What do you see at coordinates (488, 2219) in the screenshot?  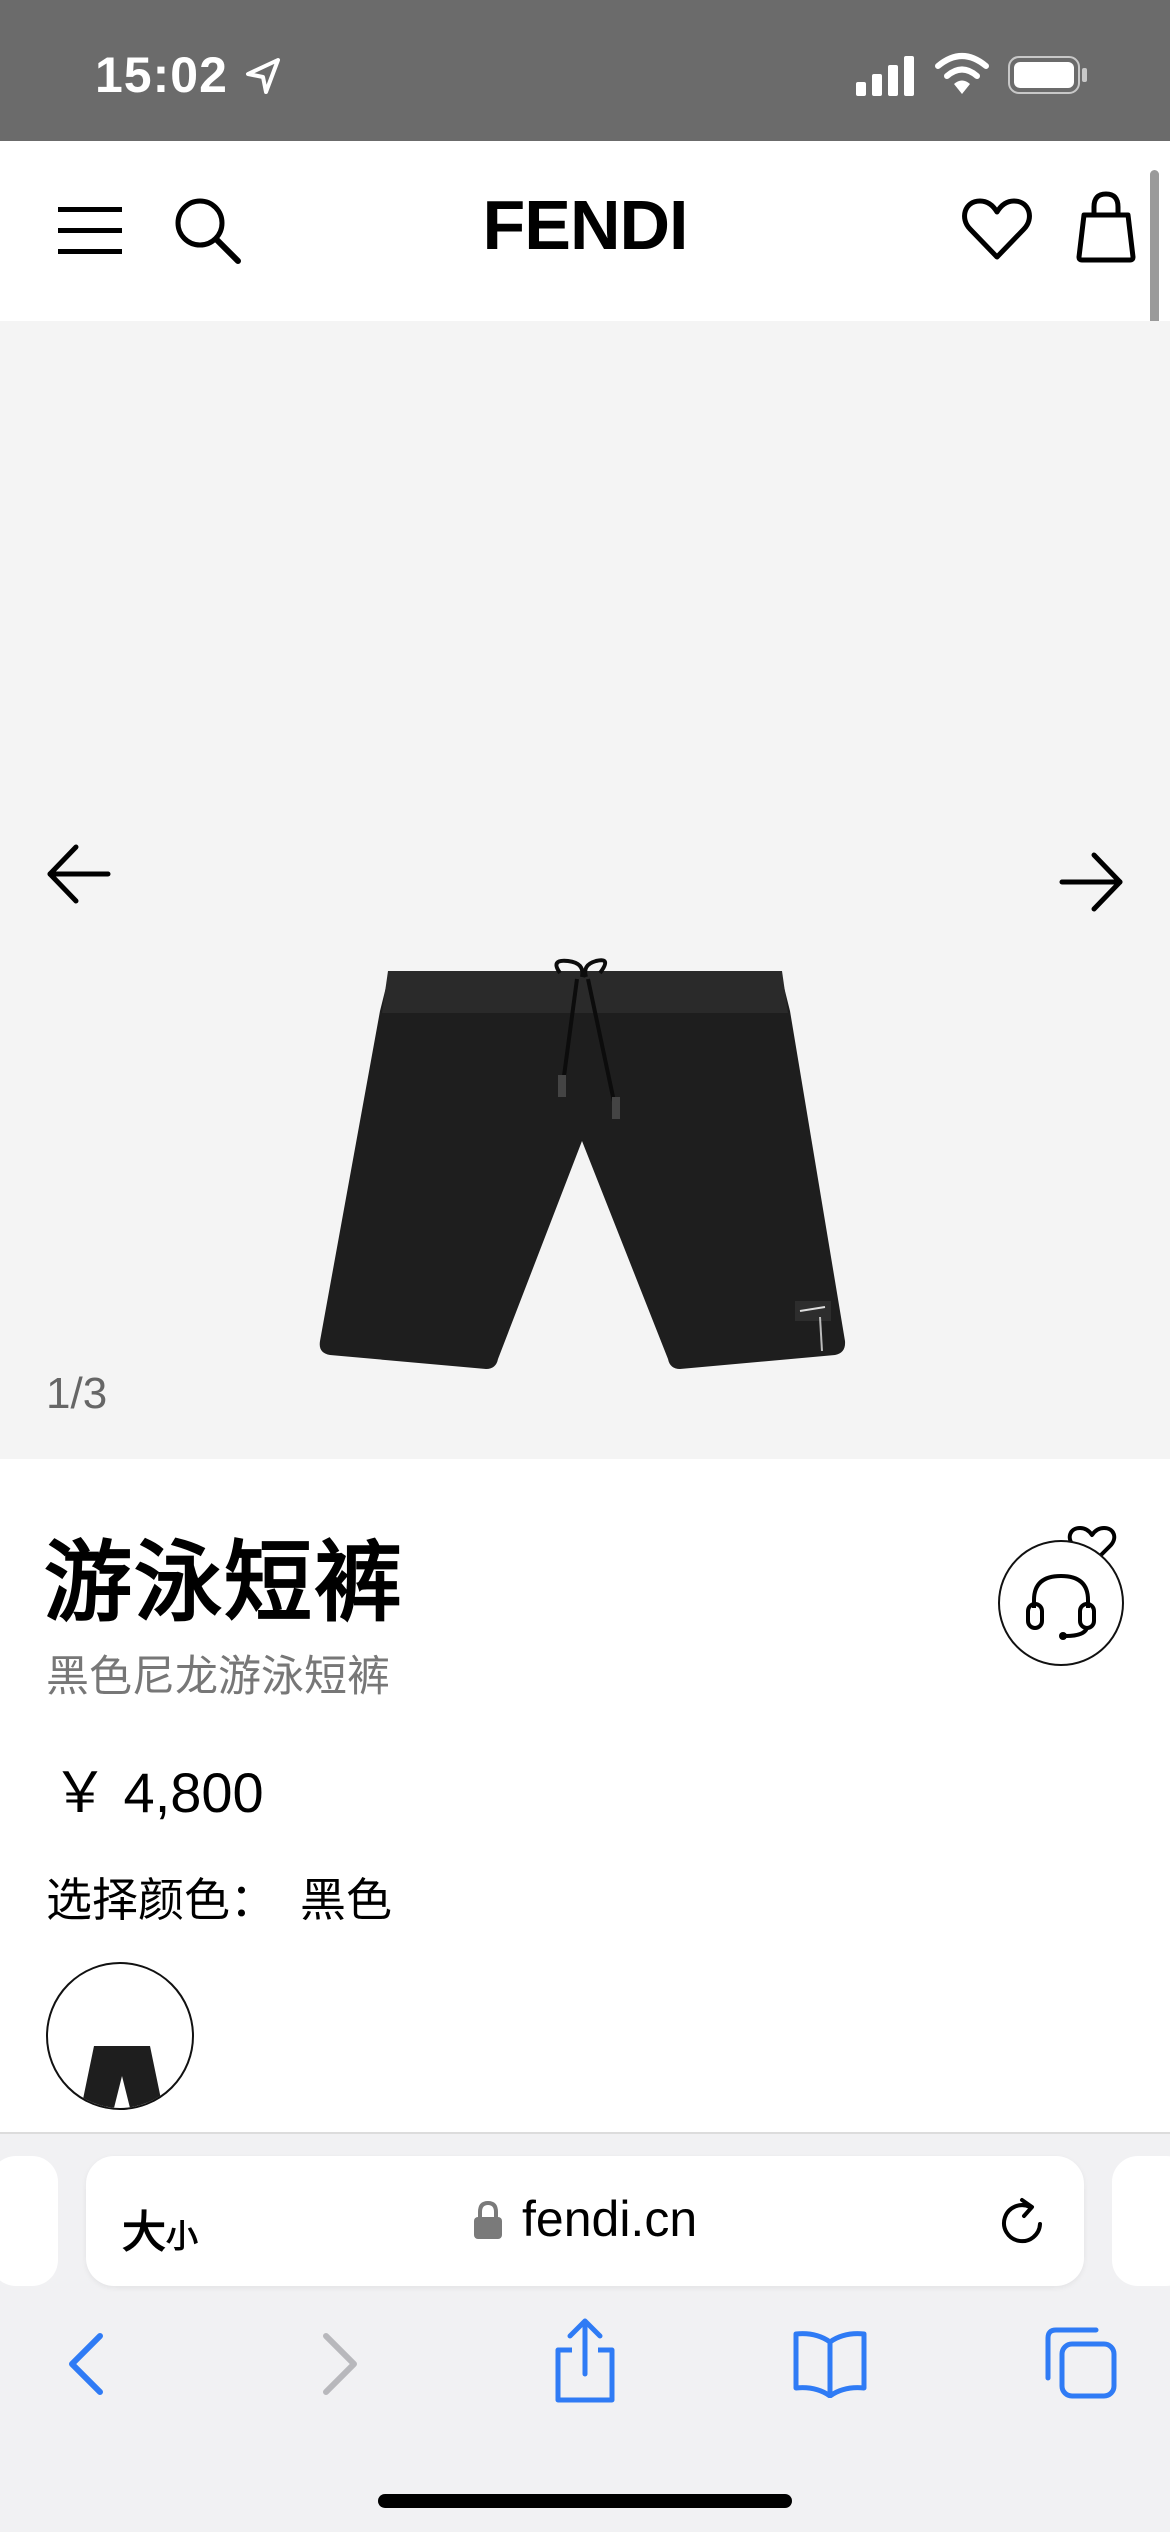 I see `lock-icon` at bounding box center [488, 2219].